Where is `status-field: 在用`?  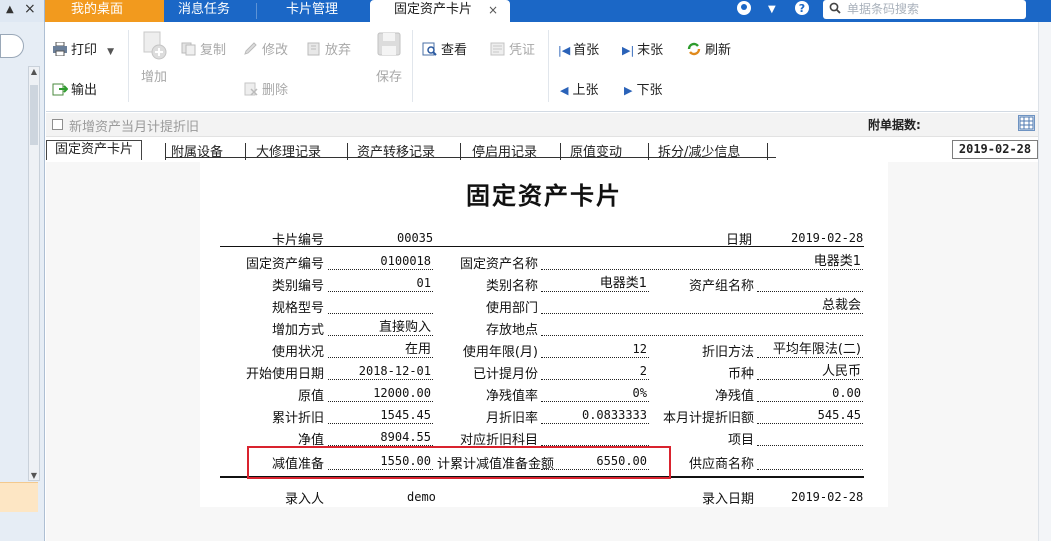 status-field: 在用 is located at coordinates (380, 350).